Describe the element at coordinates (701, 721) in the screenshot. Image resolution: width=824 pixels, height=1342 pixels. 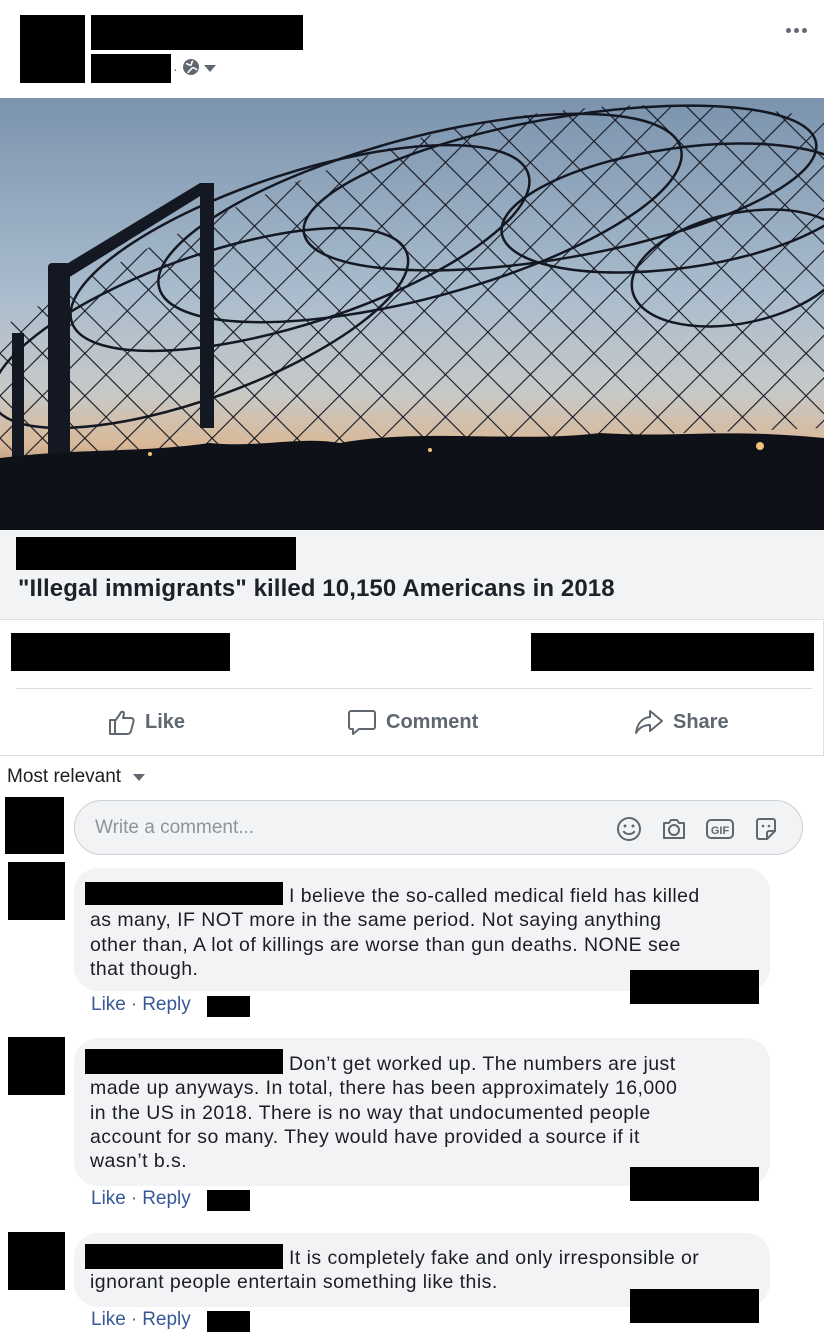
I see `share-label: Share` at that location.